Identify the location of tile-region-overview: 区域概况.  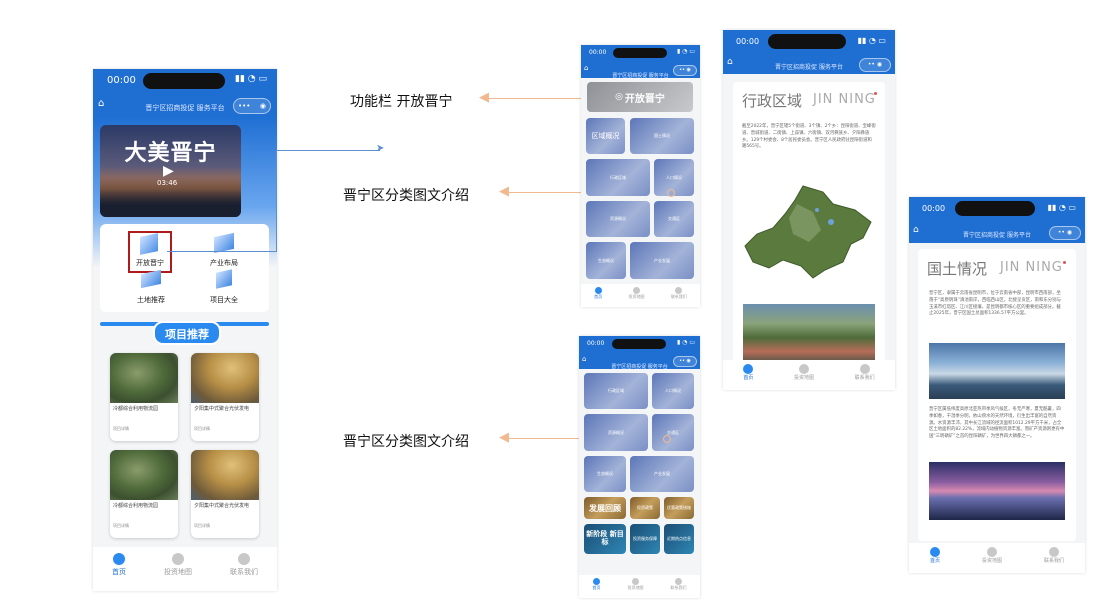
(605, 136).